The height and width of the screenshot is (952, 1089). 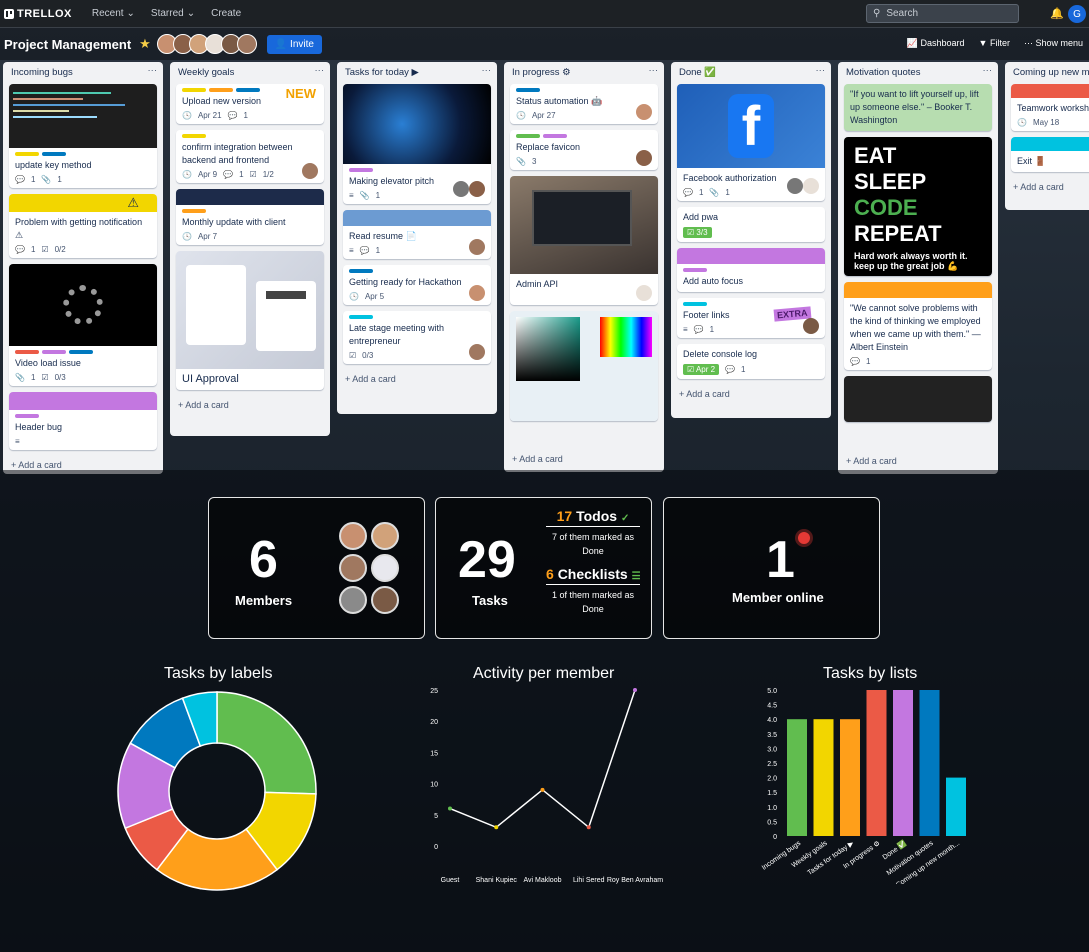 I want to click on list-title: Motivation quotes, so click(x=883, y=72).